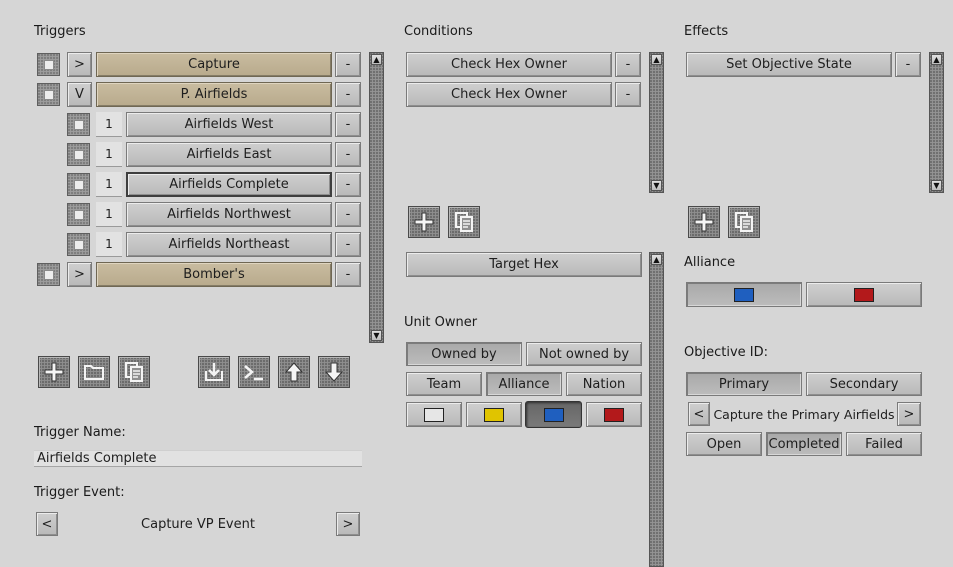 The width and height of the screenshot is (953, 567). I want to click on trigger-item-capture: Capture, so click(214, 64).